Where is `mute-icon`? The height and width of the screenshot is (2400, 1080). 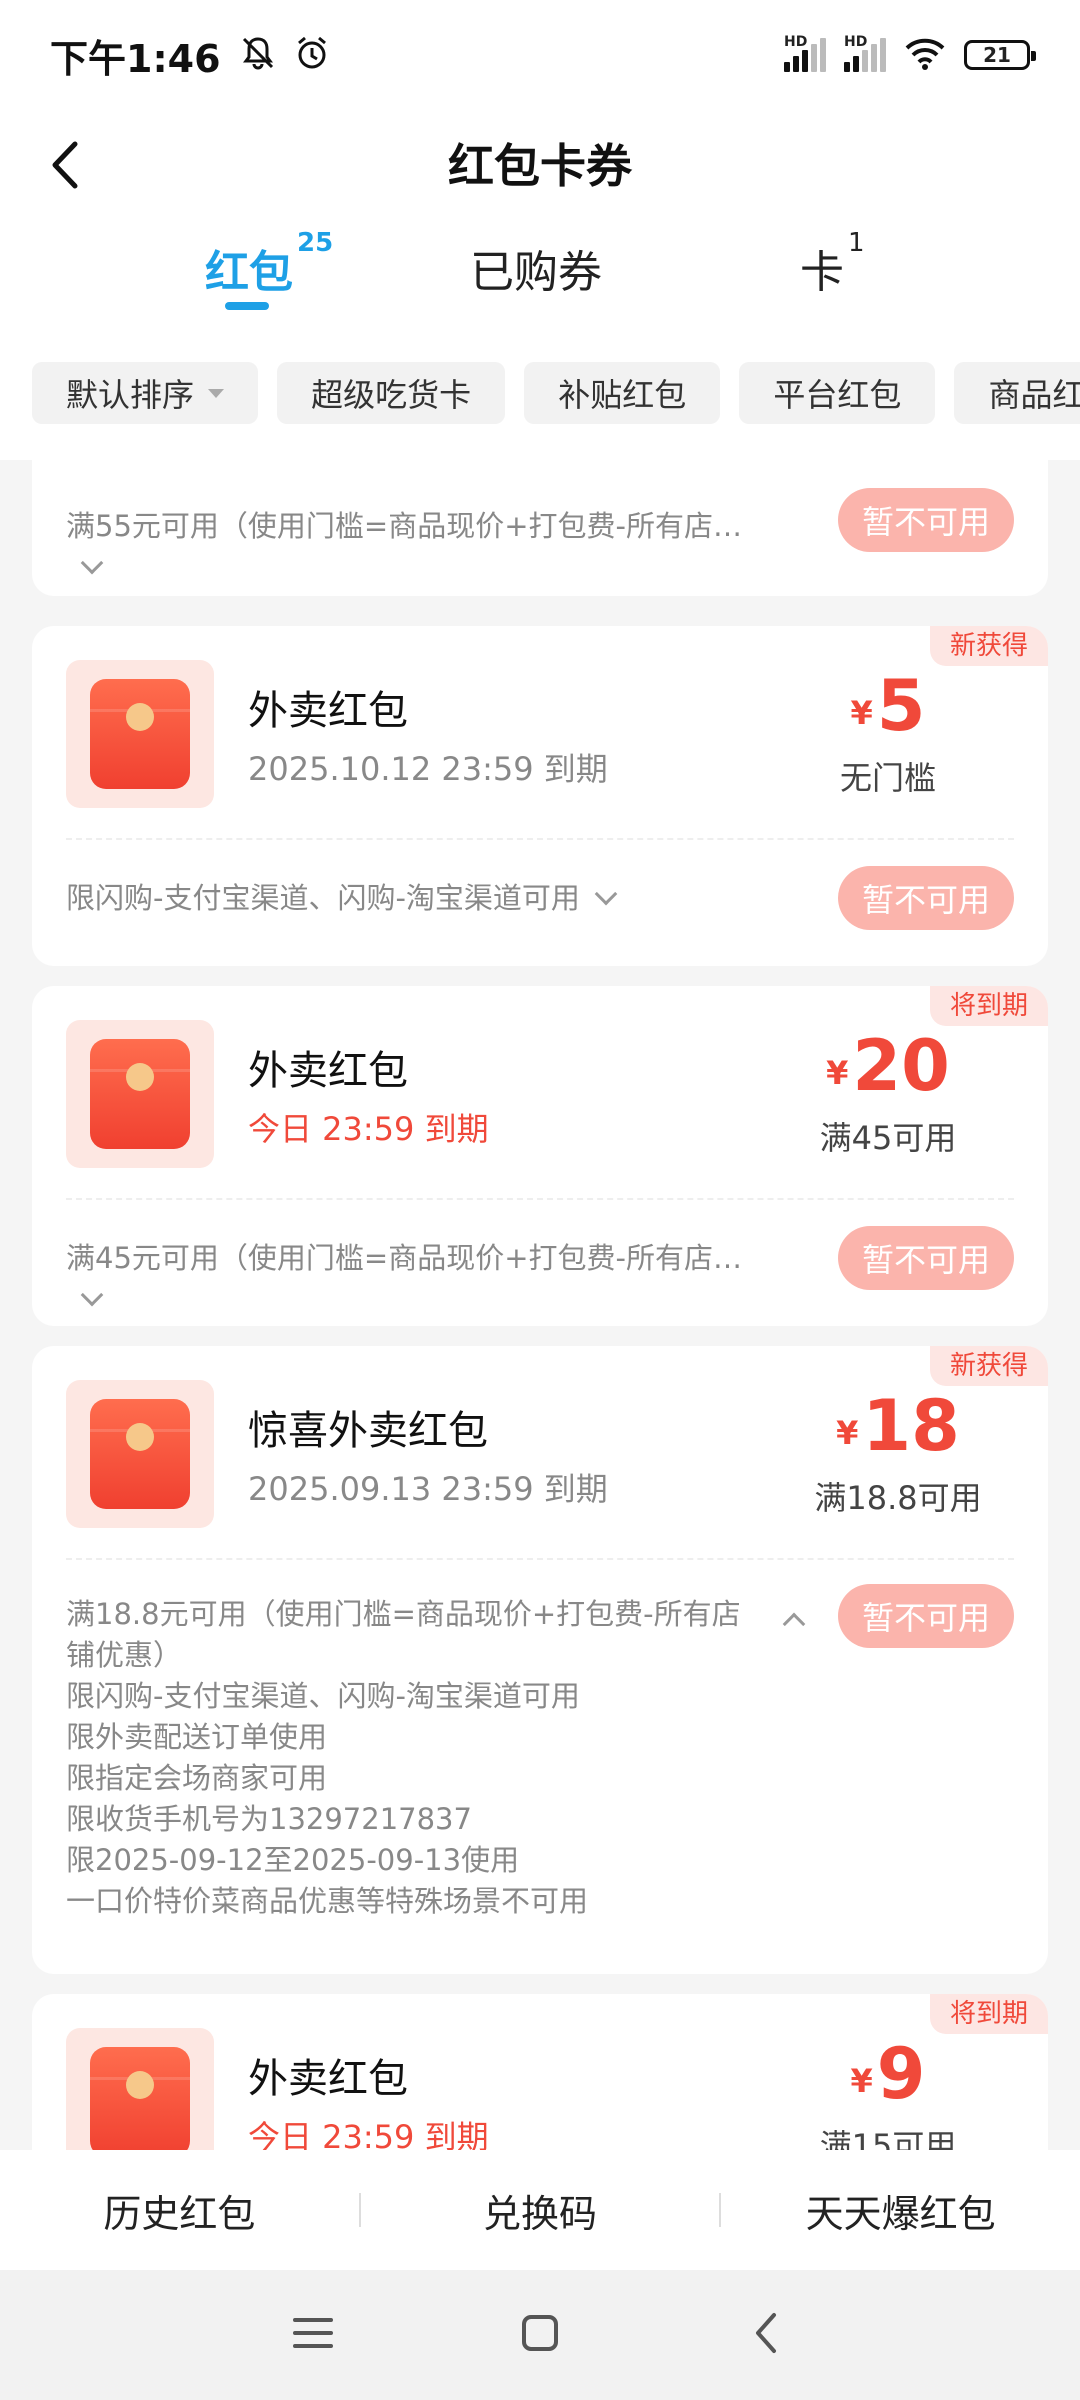 mute-icon is located at coordinates (258, 55).